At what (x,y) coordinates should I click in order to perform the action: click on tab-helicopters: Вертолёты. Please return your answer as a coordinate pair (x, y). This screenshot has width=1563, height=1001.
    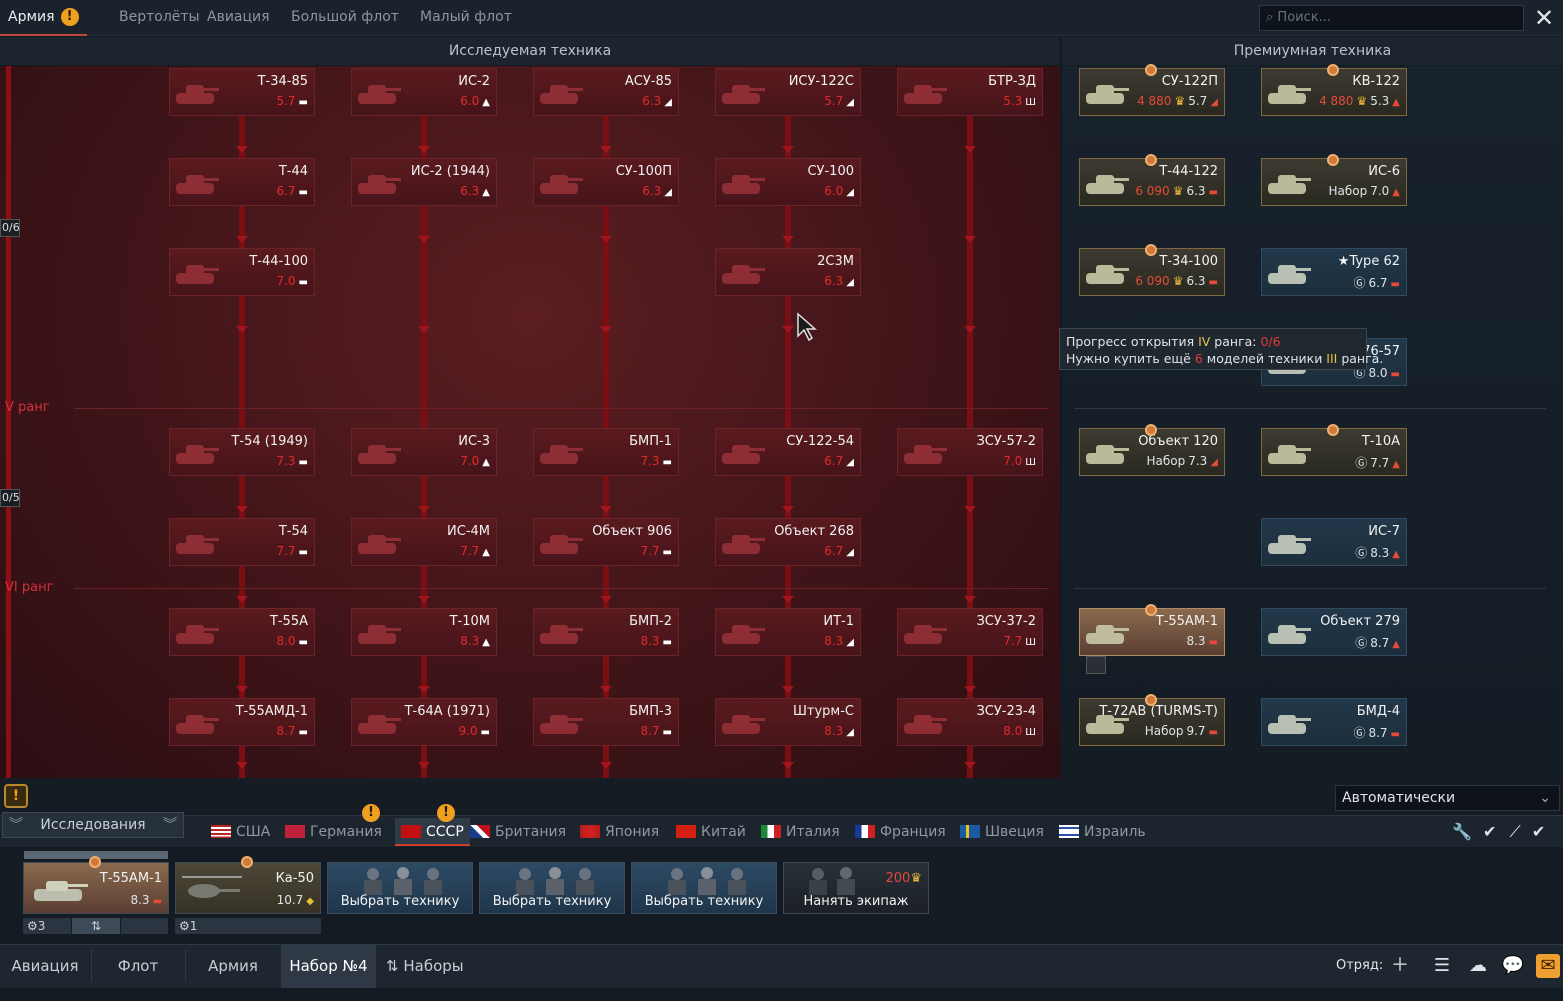
    Looking at the image, I should click on (159, 18).